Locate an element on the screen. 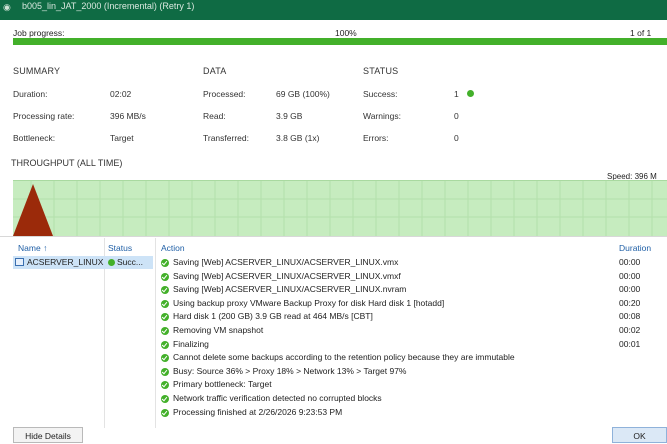 This screenshot has width=667, height=444. column-header-duration: Duration is located at coordinates (635, 248).